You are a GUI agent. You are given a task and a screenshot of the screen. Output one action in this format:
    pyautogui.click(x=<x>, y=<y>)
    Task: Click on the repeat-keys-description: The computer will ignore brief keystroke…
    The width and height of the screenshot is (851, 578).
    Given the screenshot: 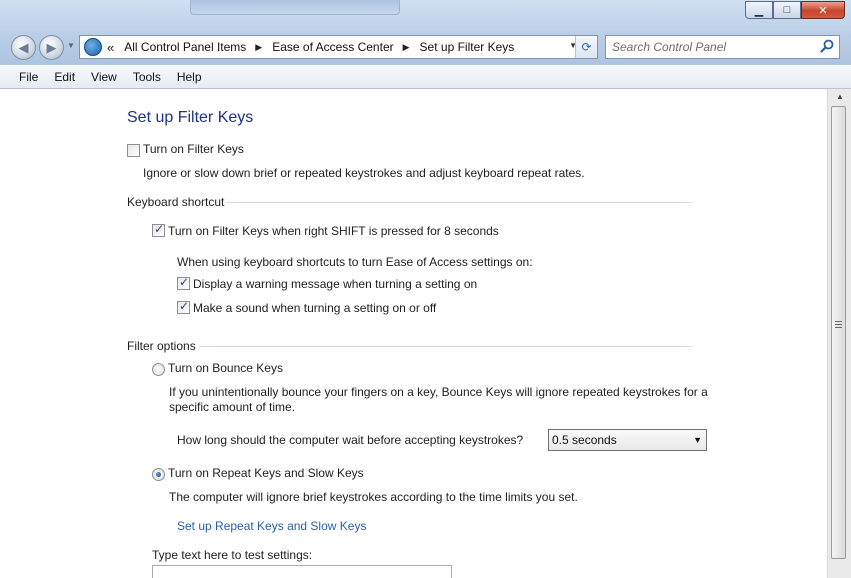 What is the action you would take?
    pyautogui.click(x=373, y=497)
    